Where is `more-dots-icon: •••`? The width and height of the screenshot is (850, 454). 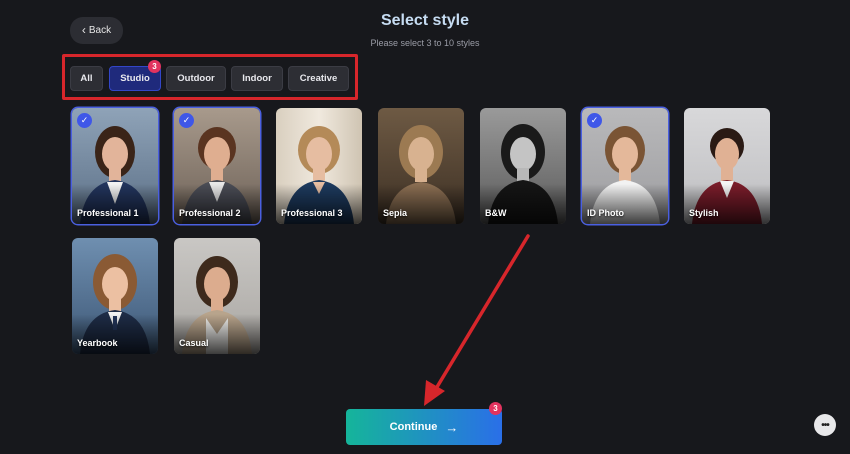 more-dots-icon: ••• is located at coordinates (825, 425).